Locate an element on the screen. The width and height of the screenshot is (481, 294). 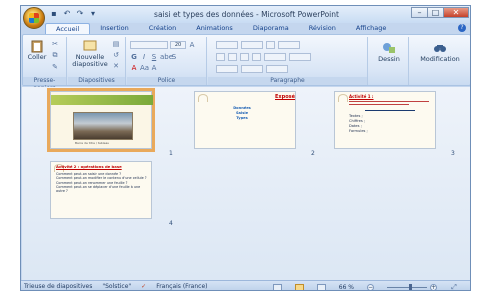
tab-affichage: Affichage is located at coordinates (371, 28).